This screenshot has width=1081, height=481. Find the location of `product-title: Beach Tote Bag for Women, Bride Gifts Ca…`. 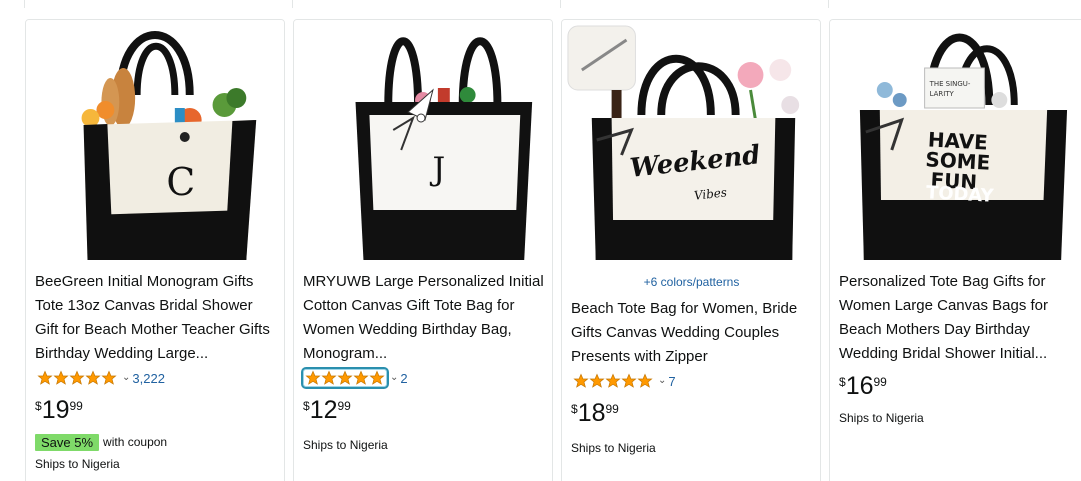

product-title: Beach Tote Bag for Women, Bride Gifts Ca… is located at coordinates (691, 333).